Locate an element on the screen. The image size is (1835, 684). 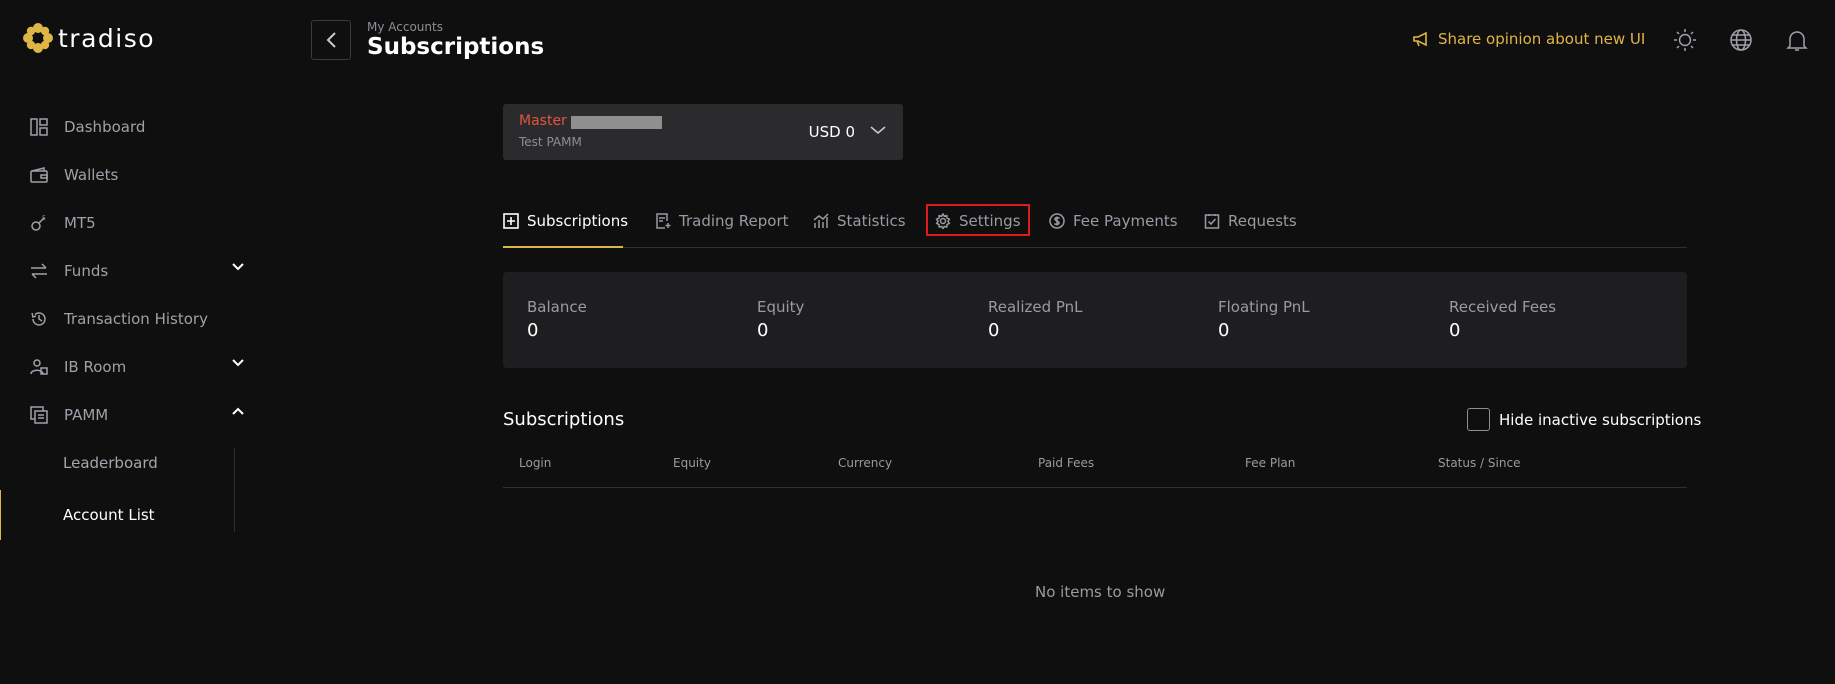
account-name: Master is located at coordinates (543, 121).